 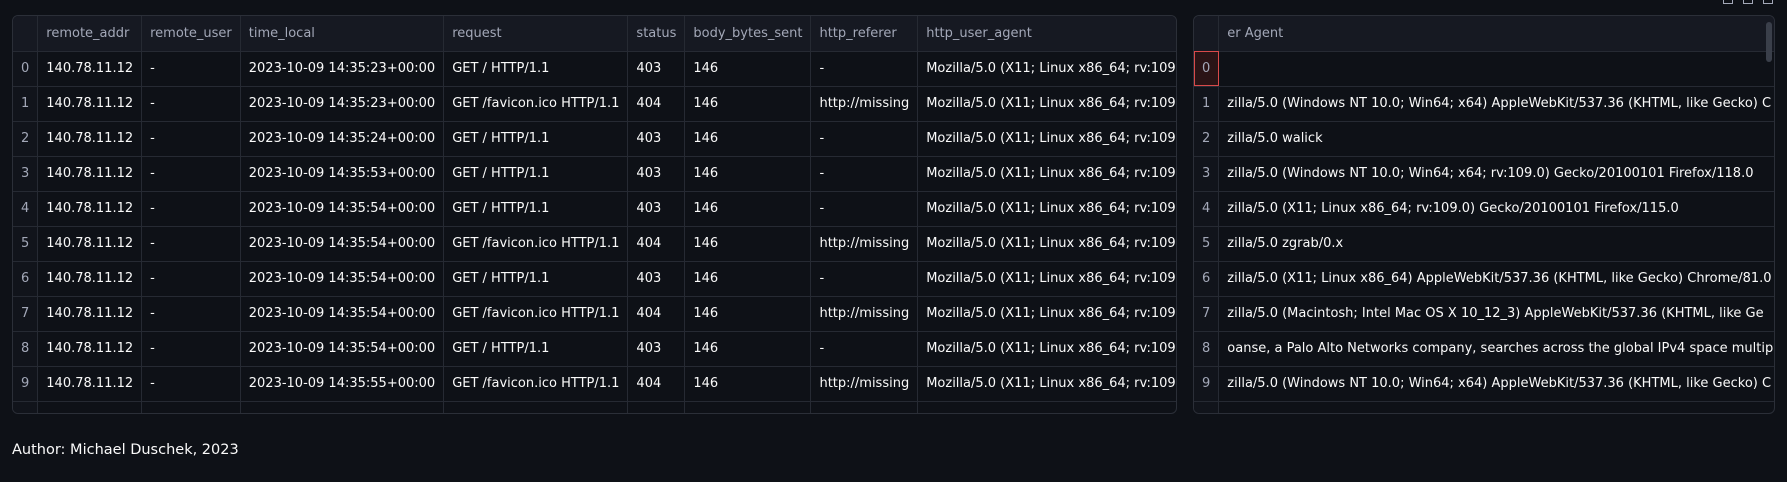 What do you see at coordinates (864, 34) in the screenshot?
I see `column-header: http_referer` at bounding box center [864, 34].